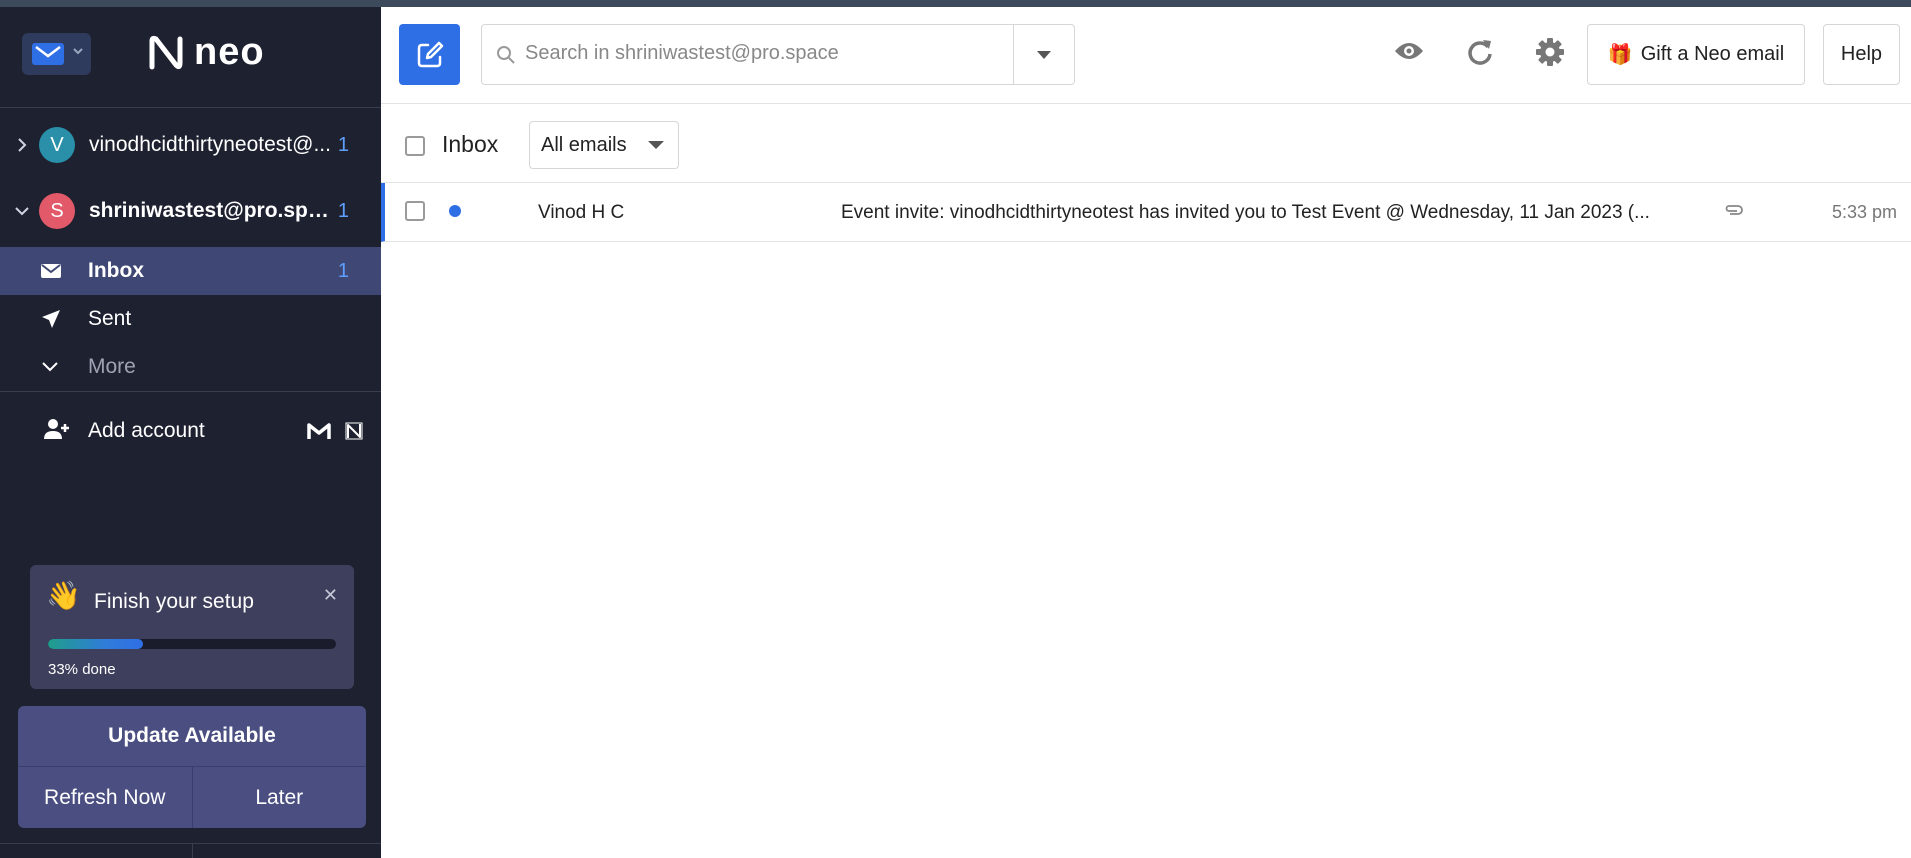 This screenshot has width=1911, height=858. Describe the element at coordinates (62, 431) in the screenshot. I see `add-user-icon` at that location.